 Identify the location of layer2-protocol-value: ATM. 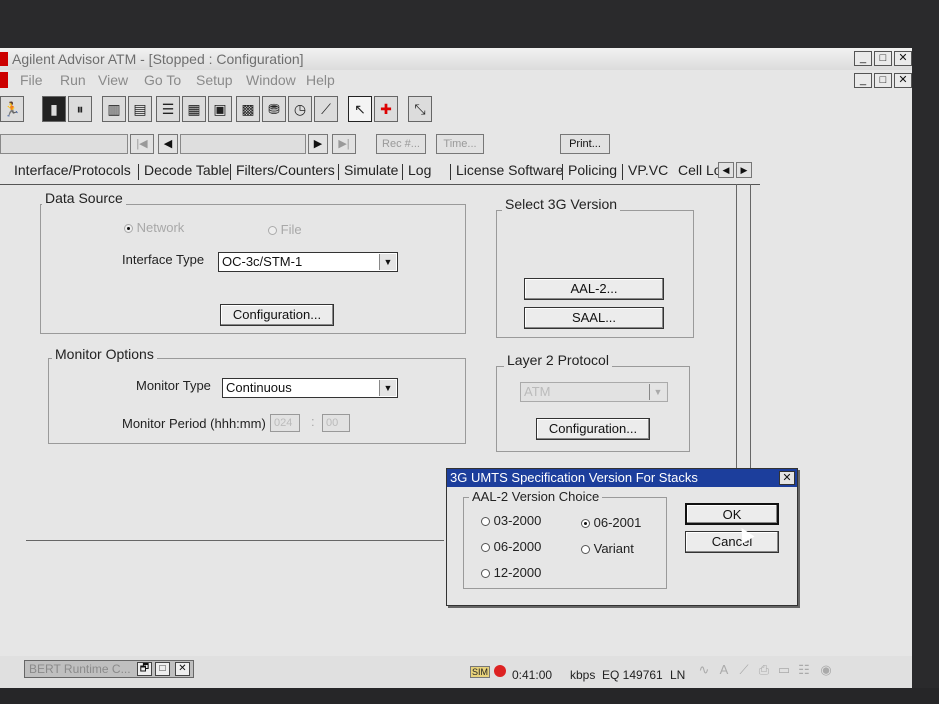
(537, 391).